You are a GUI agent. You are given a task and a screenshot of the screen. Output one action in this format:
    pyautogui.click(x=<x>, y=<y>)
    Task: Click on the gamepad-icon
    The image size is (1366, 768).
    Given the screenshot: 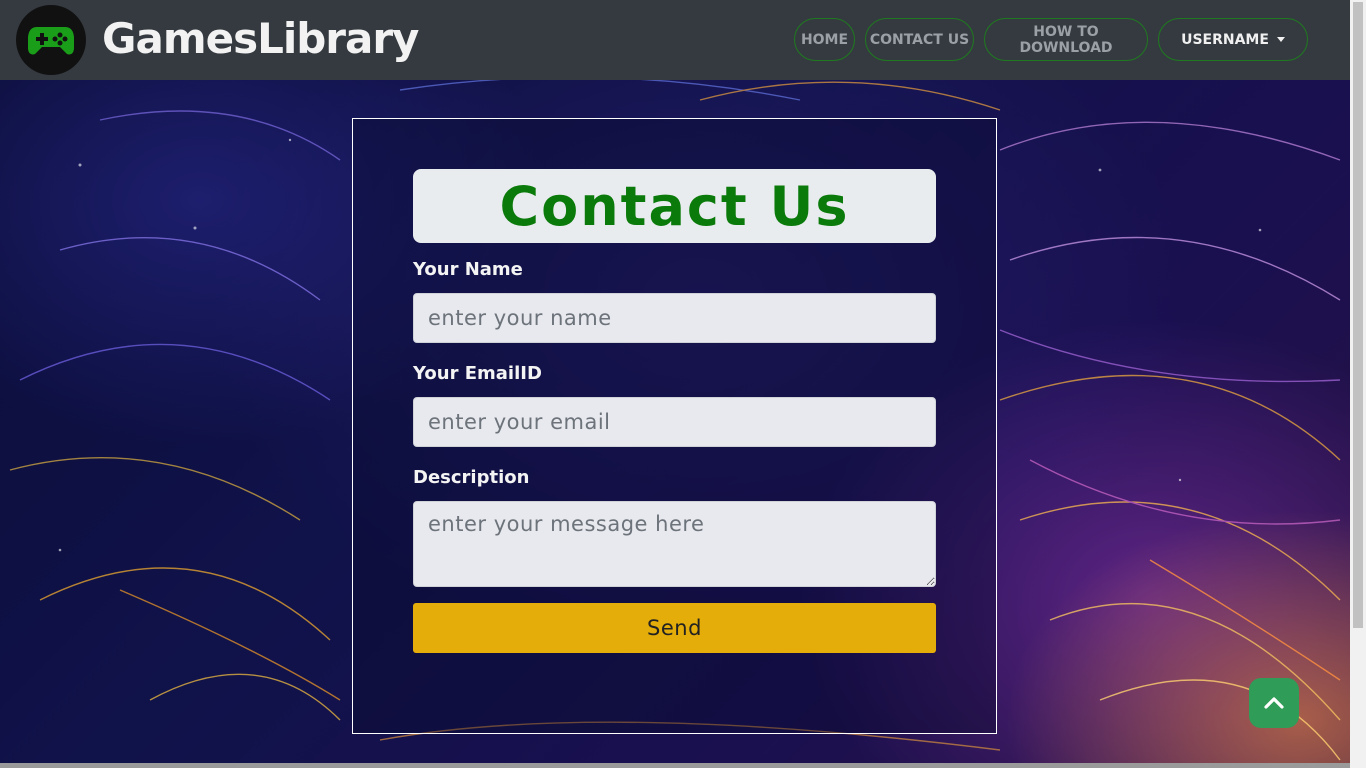 What is the action you would take?
    pyautogui.click(x=51, y=41)
    